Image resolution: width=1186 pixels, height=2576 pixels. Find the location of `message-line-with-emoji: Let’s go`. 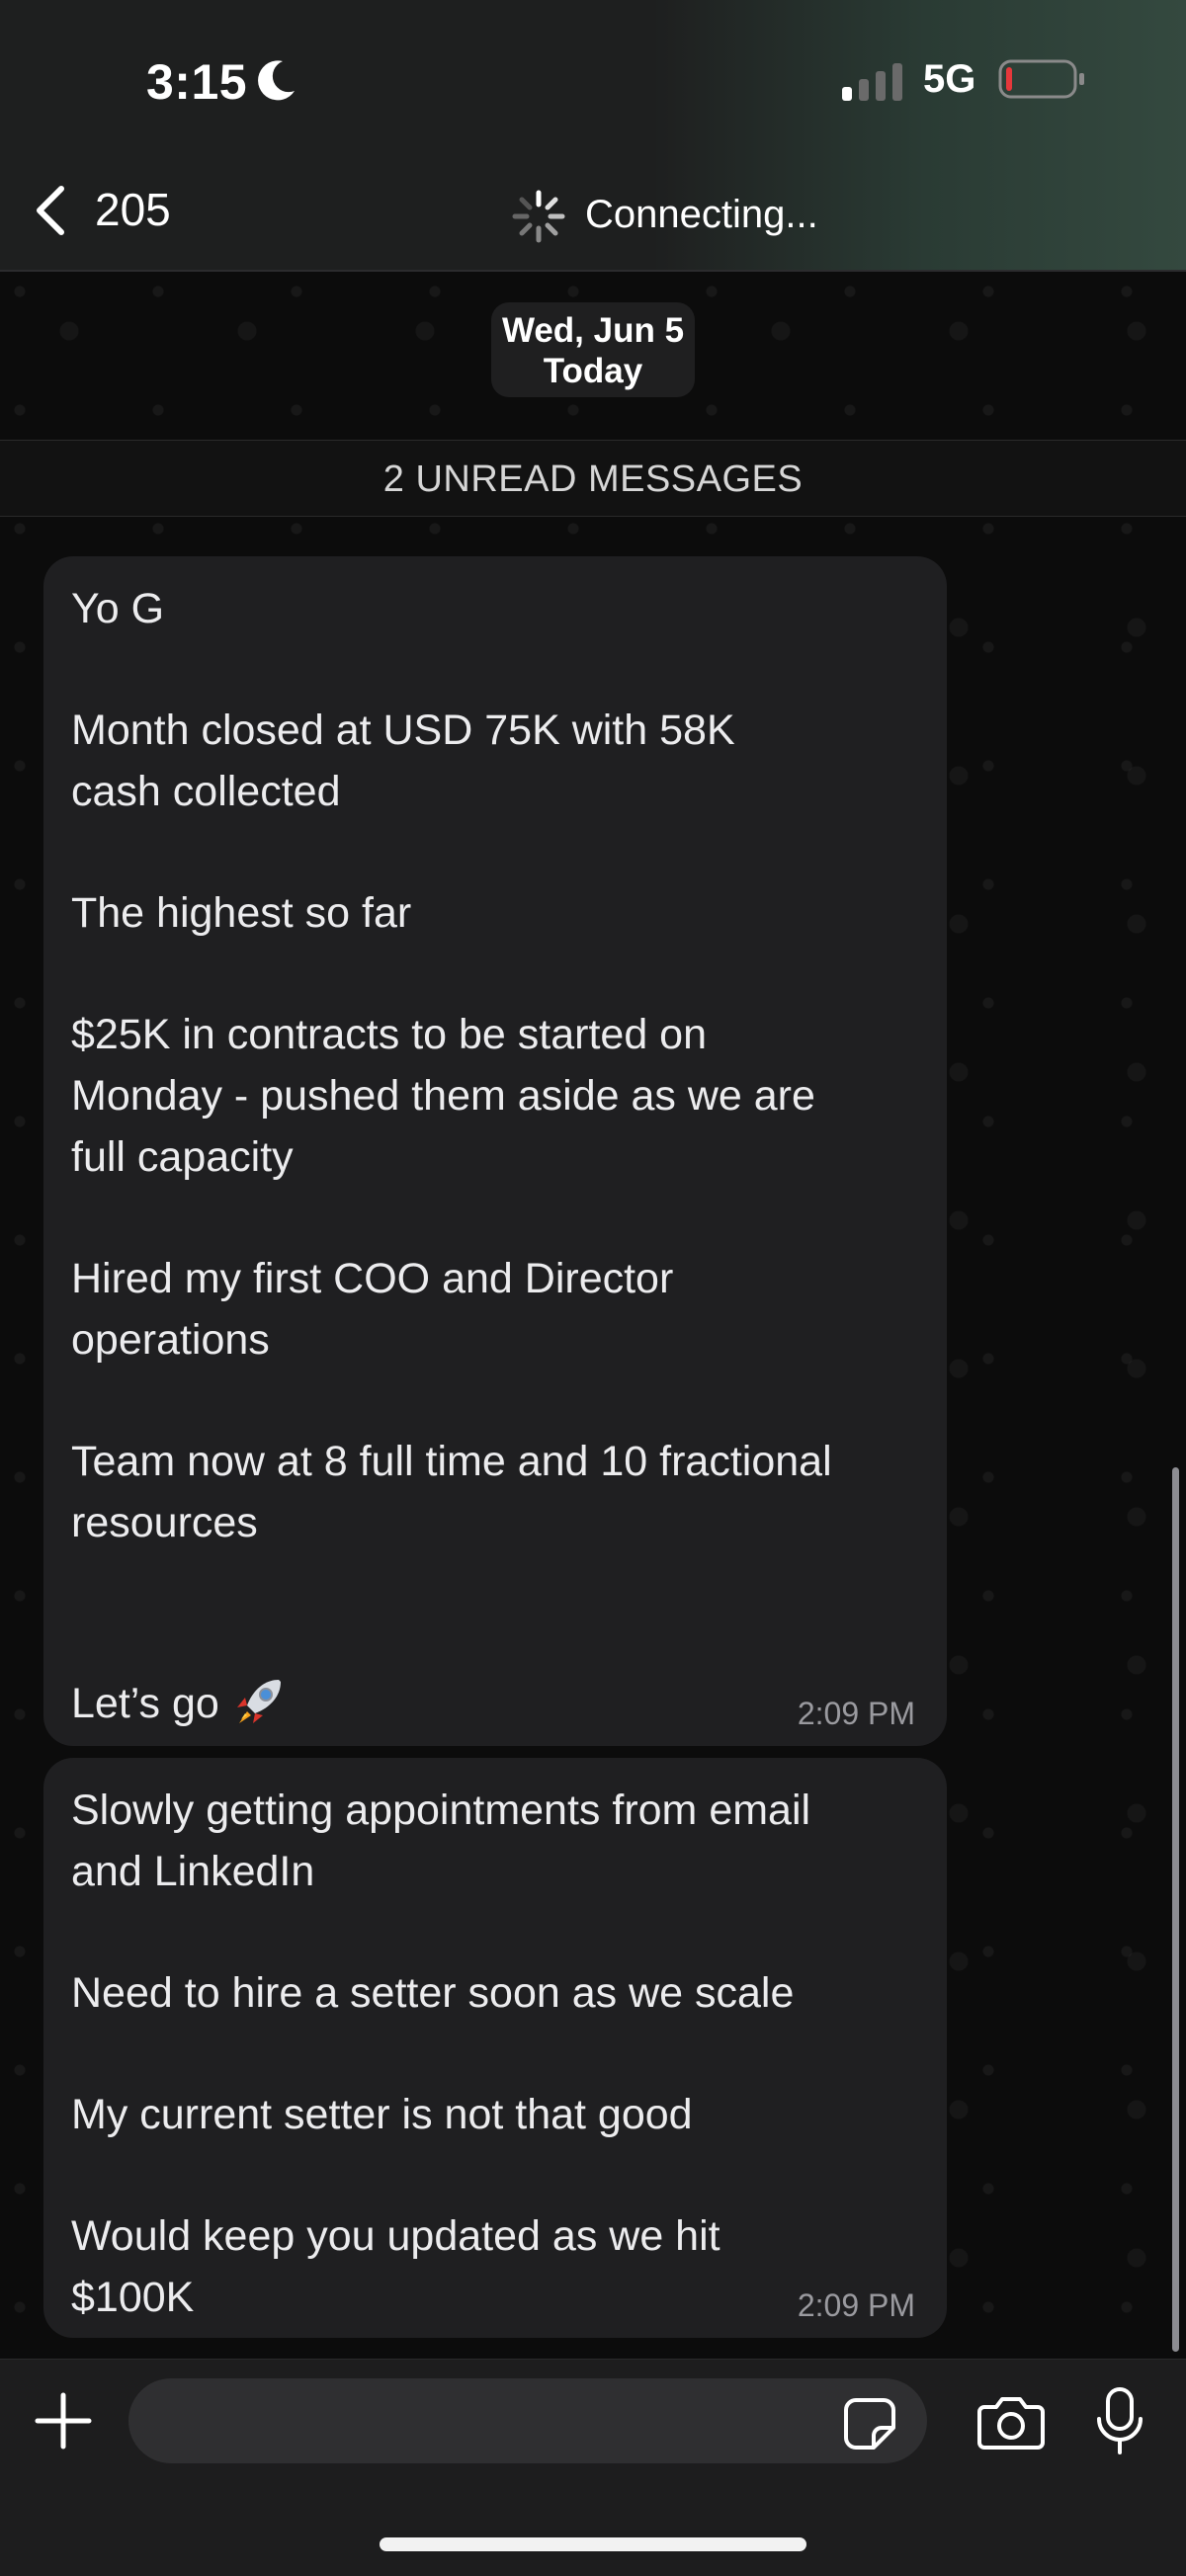

message-line-with-emoji: Let’s go is located at coordinates (495, 1702).